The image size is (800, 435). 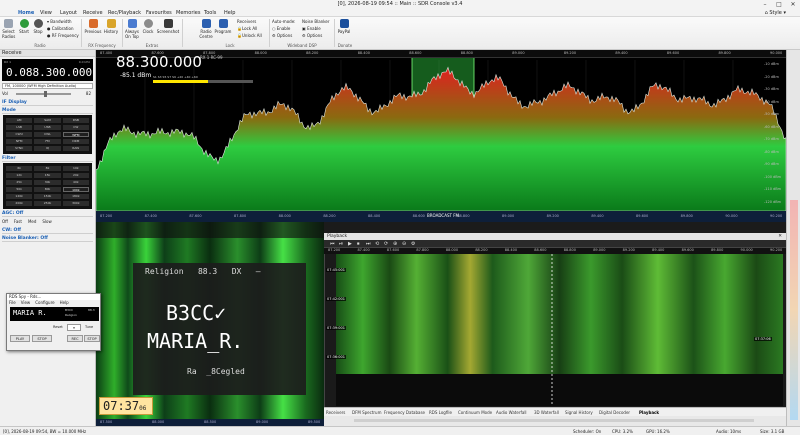 What do you see at coordinates (47, 70) in the screenshot?
I see `frequency-display: RX 1 0.0 kHz 0.088.300.000` at bounding box center [47, 70].